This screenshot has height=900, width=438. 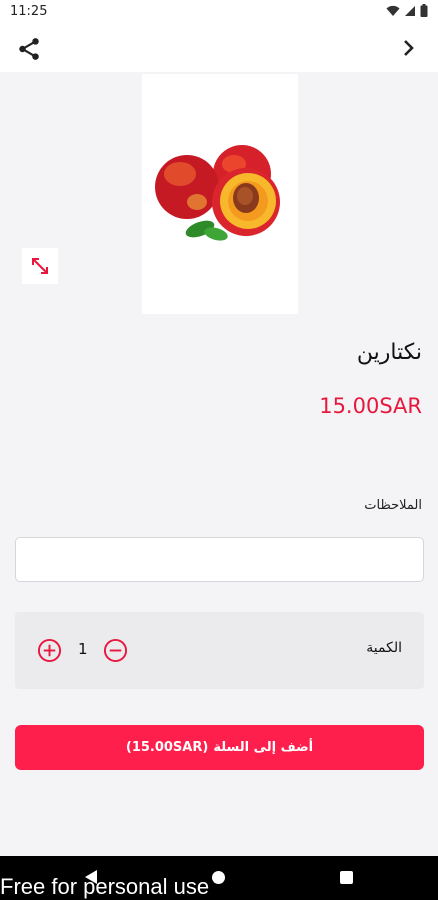 I want to click on notes-input, so click(x=219, y=559).